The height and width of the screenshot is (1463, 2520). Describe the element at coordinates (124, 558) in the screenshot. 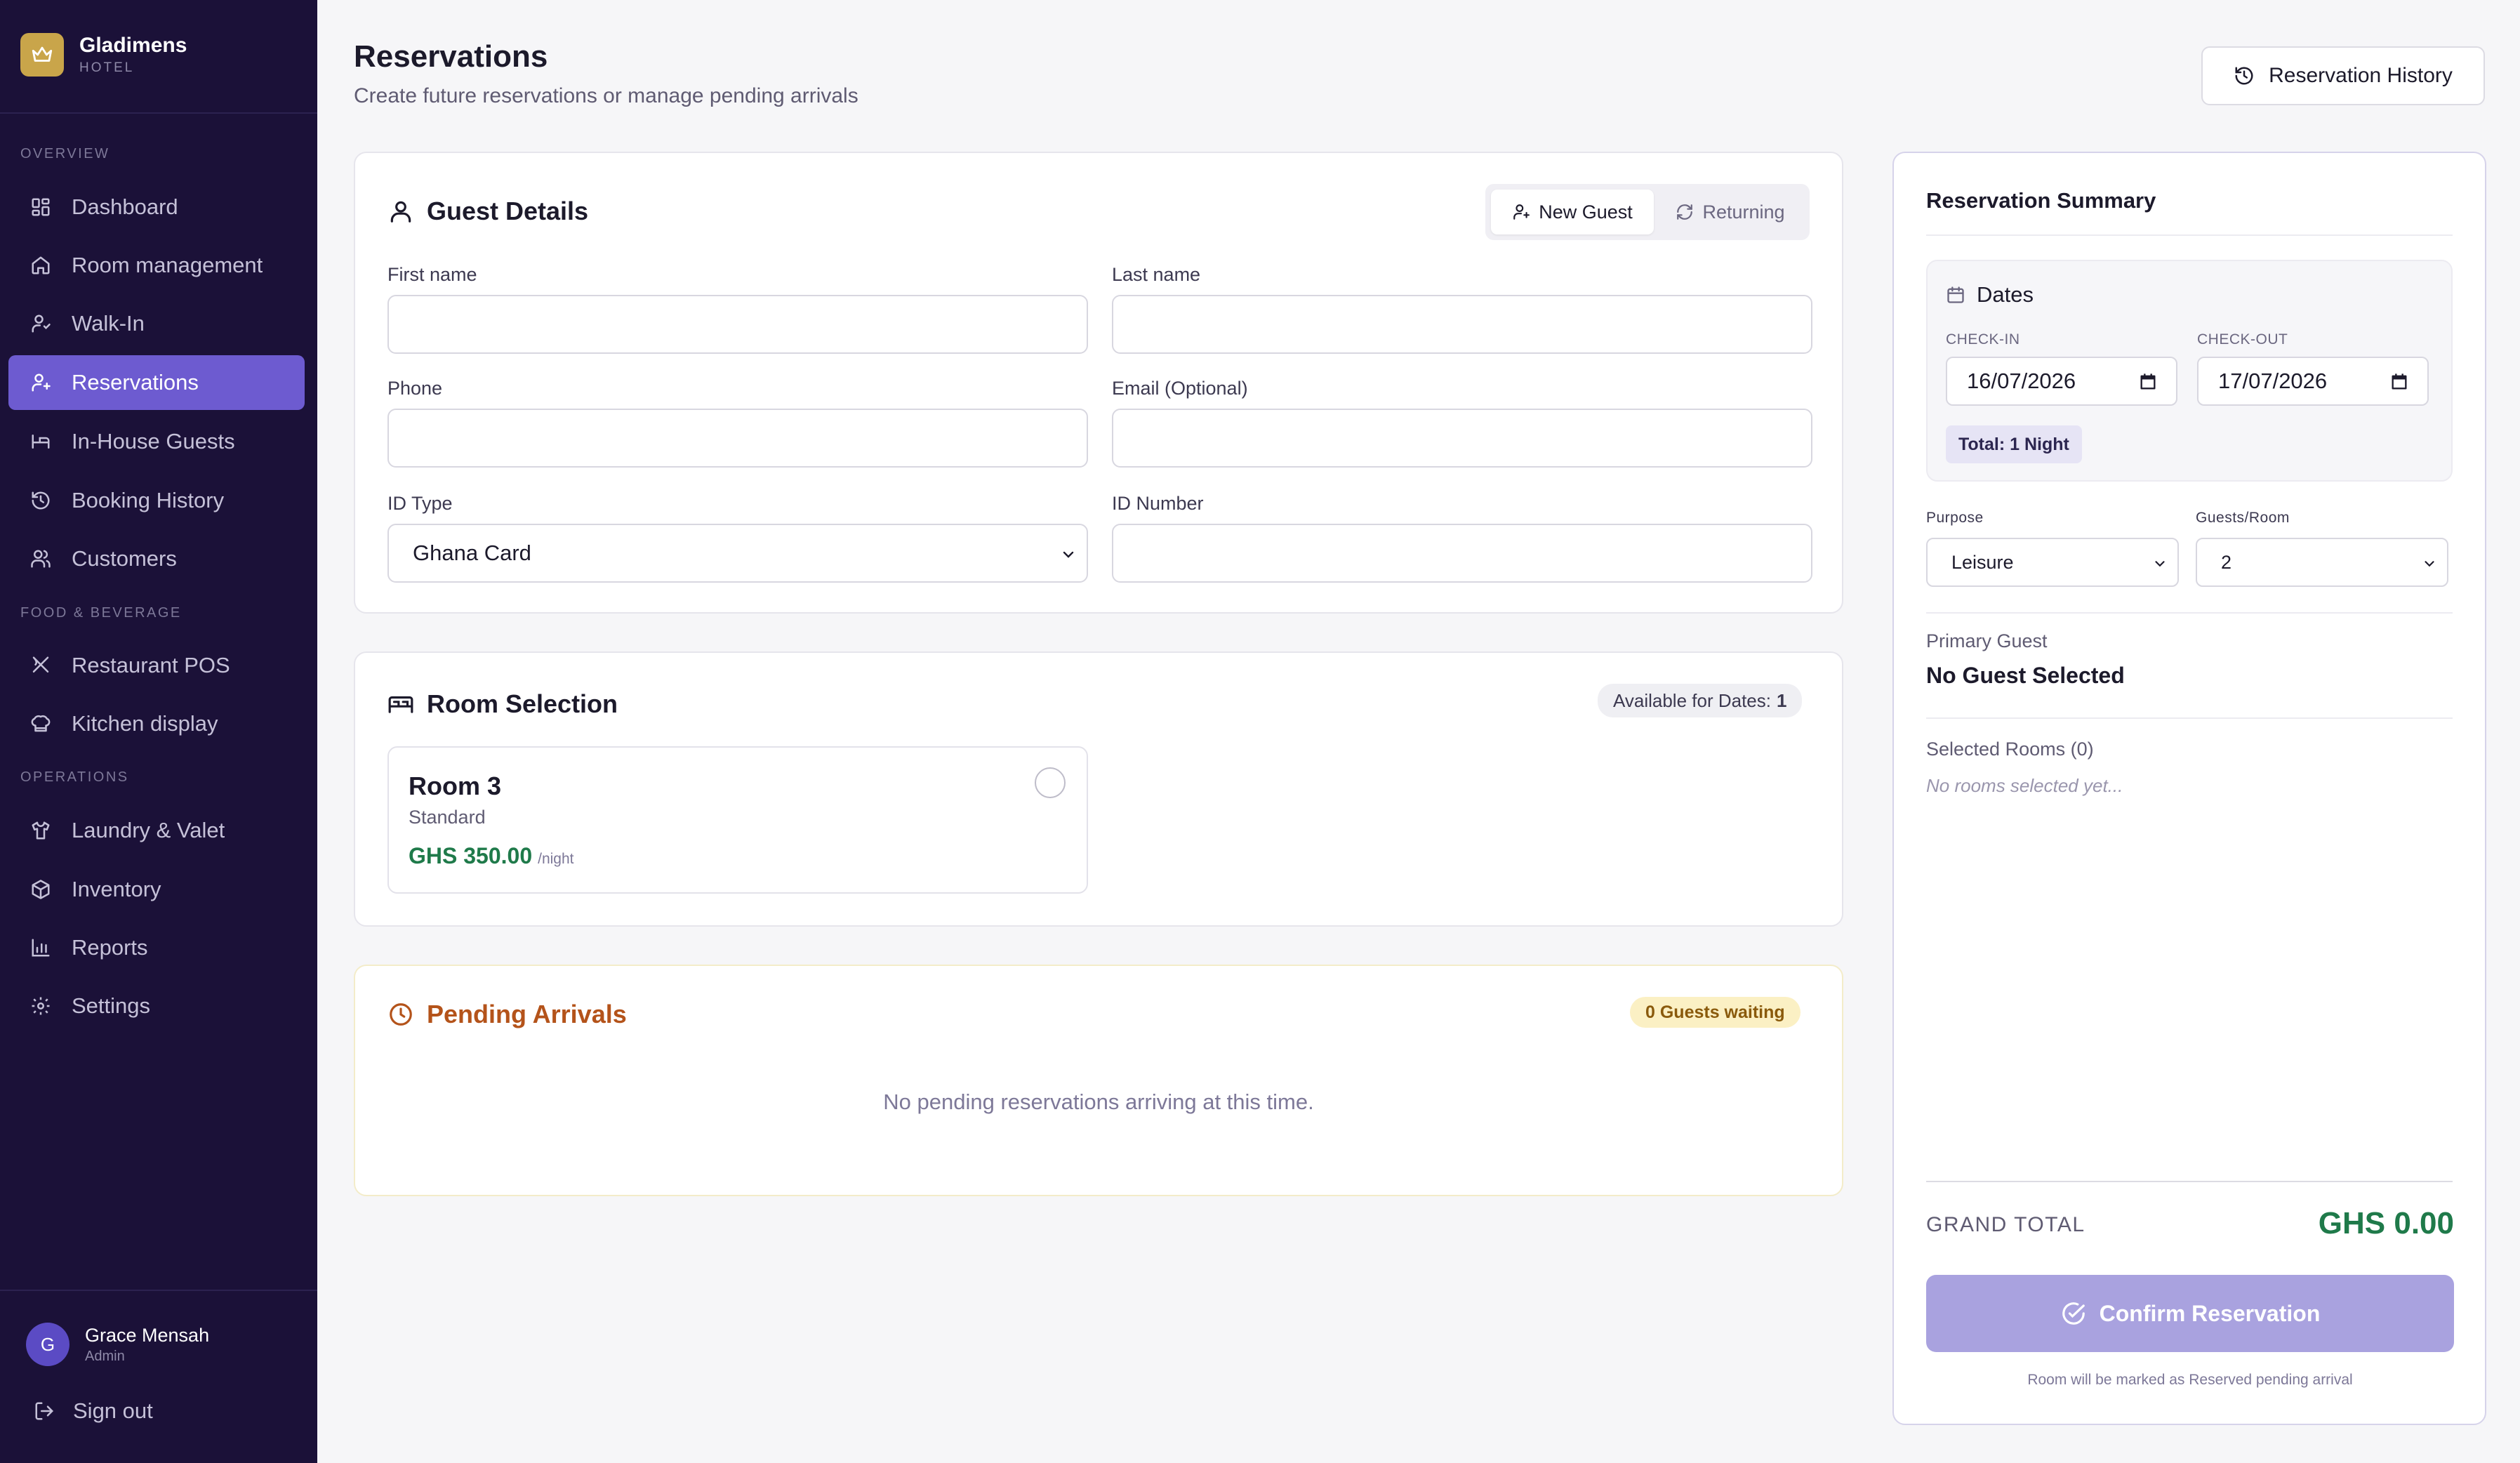

I see `sidebar-item-label: Customers` at that location.